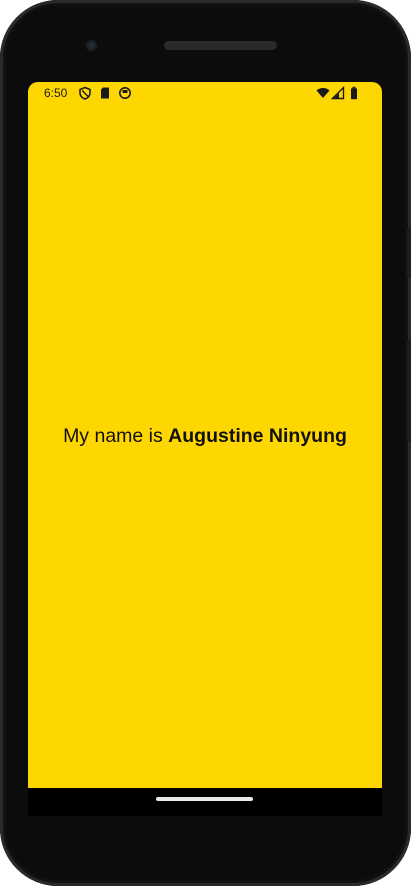 The height and width of the screenshot is (886, 411). Describe the element at coordinates (125, 93) in the screenshot. I see `app-notification-icon` at that location.